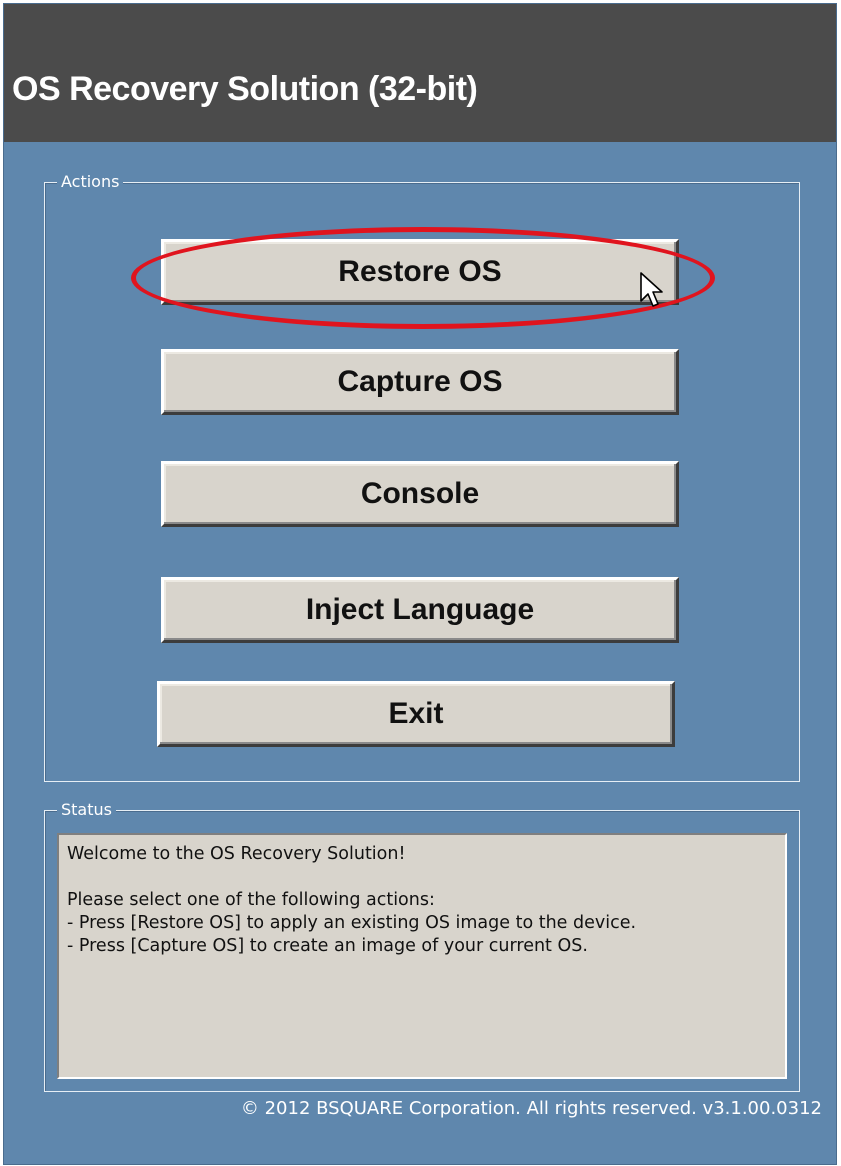 Image resolution: width=841 pixels, height=1166 pixels. What do you see at coordinates (245, 89) in the screenshot?
I see `window-title: OS Recovery Solution (32-bit)` at bounding box center [245, 89].